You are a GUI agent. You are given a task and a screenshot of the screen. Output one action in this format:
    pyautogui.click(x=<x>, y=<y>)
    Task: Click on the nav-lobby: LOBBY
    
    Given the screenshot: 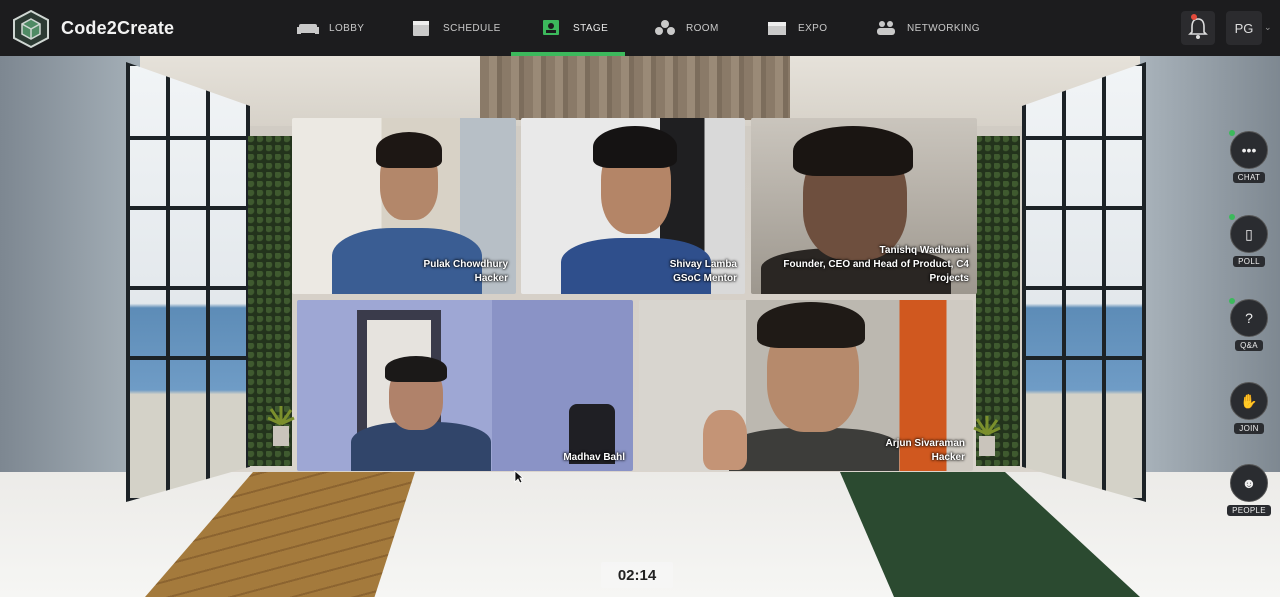 What is the action you would take?
    pyautogui.click(x=330, y=28)
    